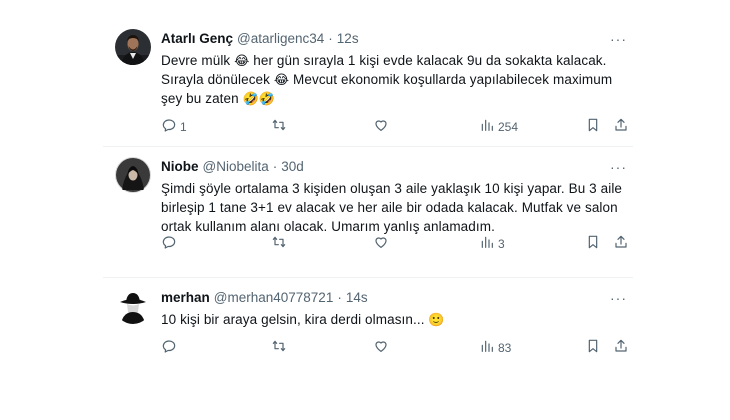  What do you see at coordinates (394, 244) in the screenshot?
I see `tweet-actions: 3` at bounding box center [394, 244].